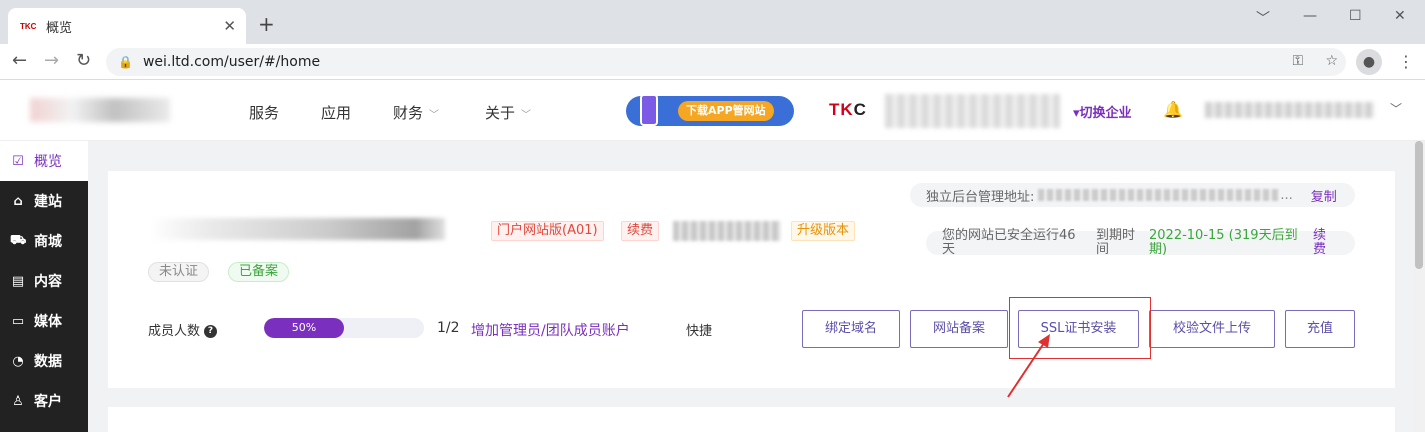 This screenshot has height=432, width=1425. I want to click on lock-icon: 🔒, so click(125, 62).